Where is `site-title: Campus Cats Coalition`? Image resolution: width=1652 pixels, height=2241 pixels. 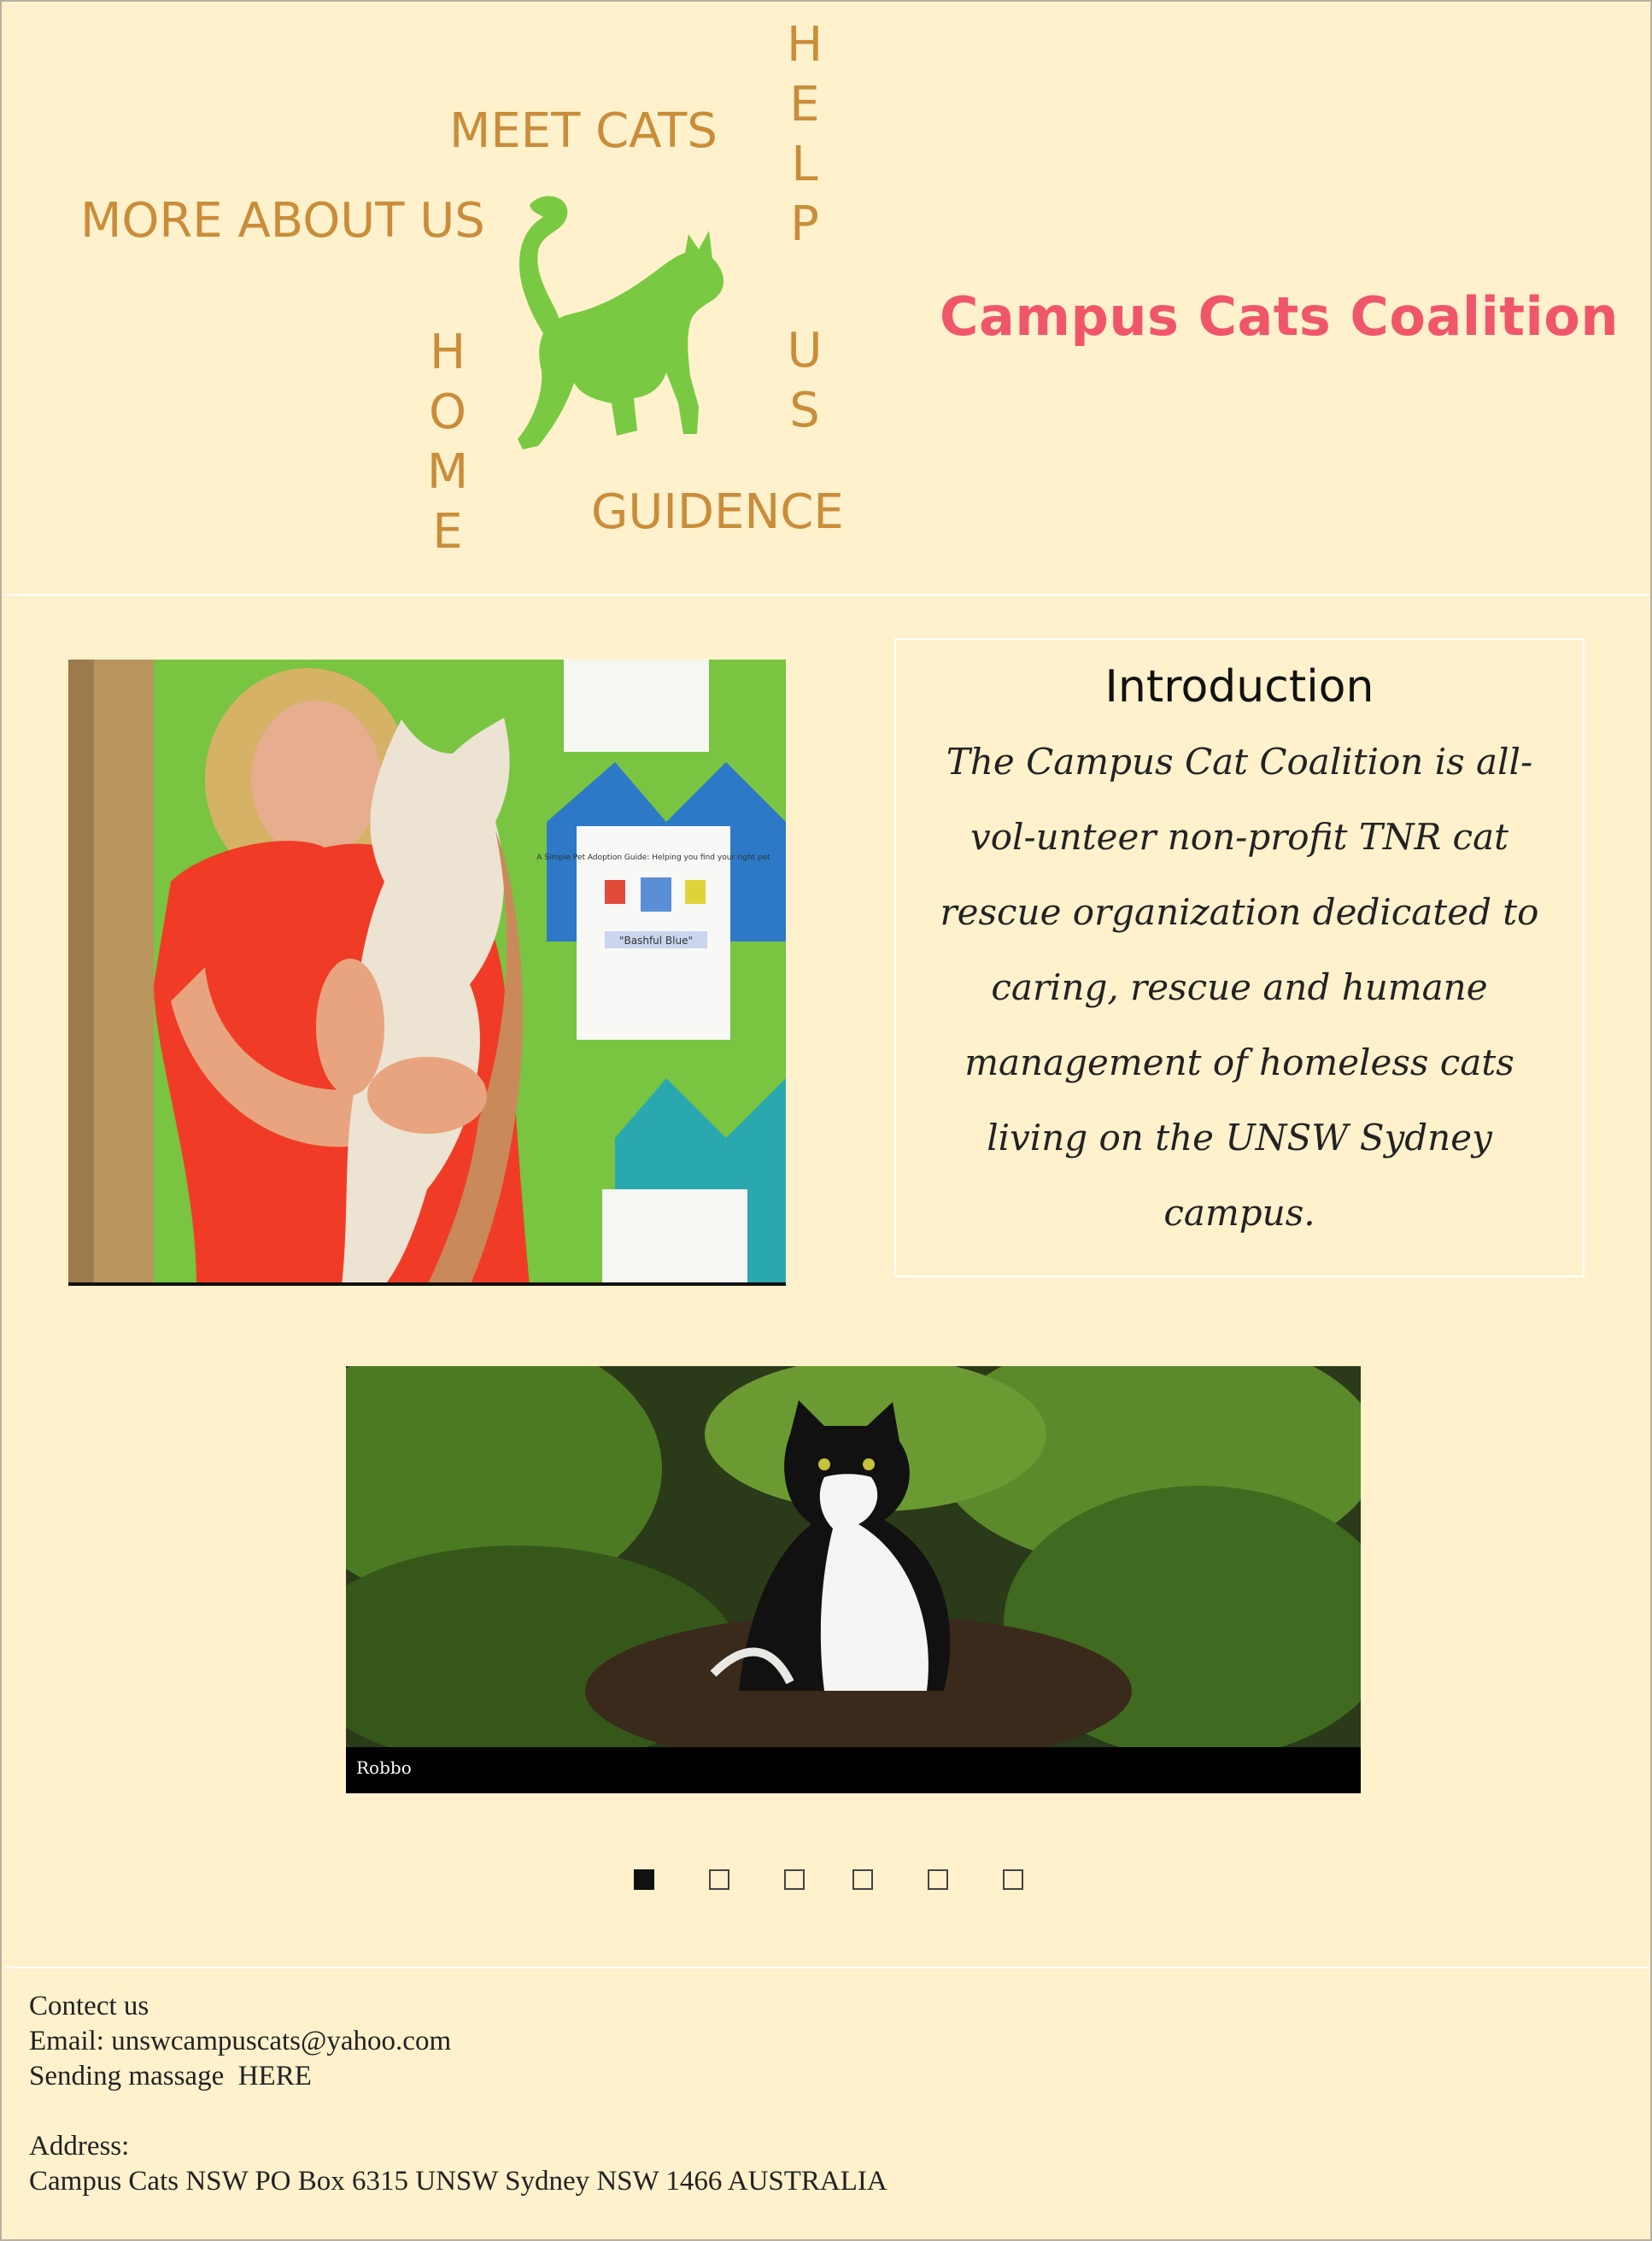
site-title: Campus Cats Coalition is located at coordinates (1279, 316).